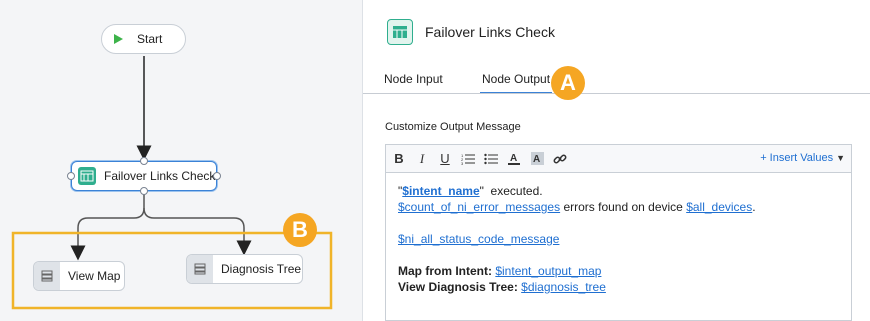  What do you see at coordinates (468, 159) in the screenshot?
I see `numbered-list-icon: 123` at bounding box center [468, 159].